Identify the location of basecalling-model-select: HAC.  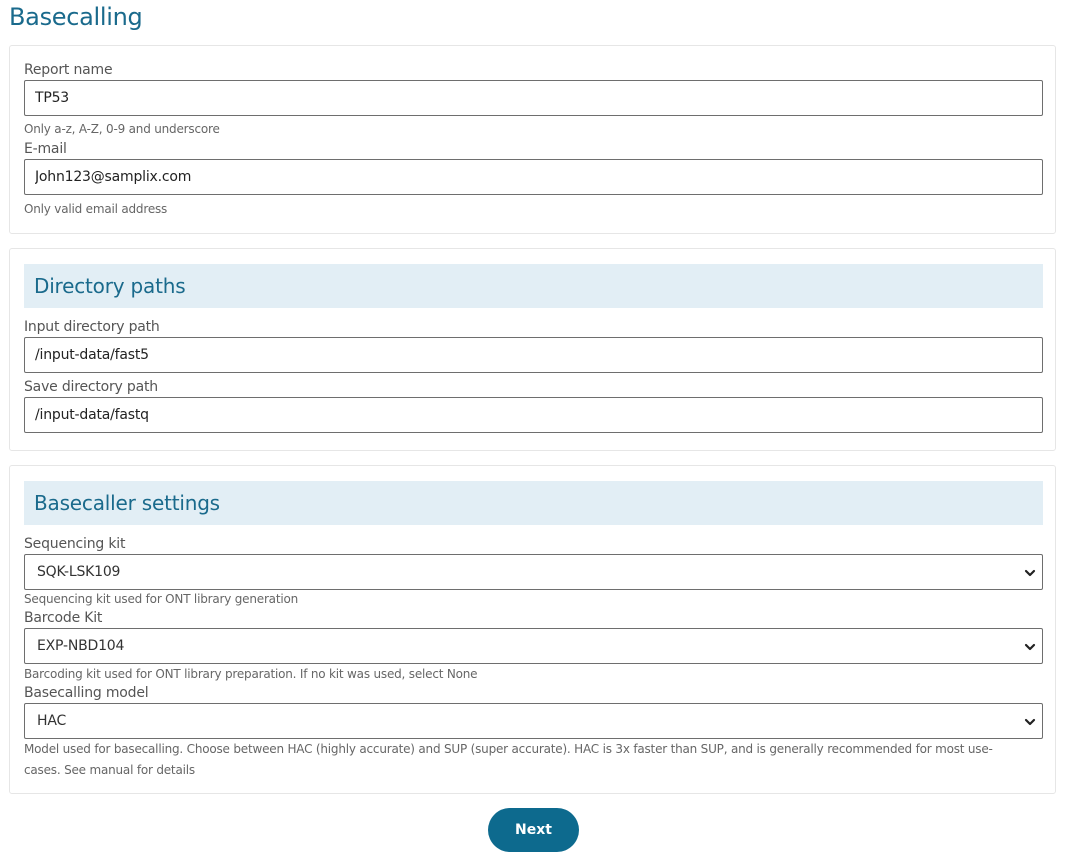
(533, 721).